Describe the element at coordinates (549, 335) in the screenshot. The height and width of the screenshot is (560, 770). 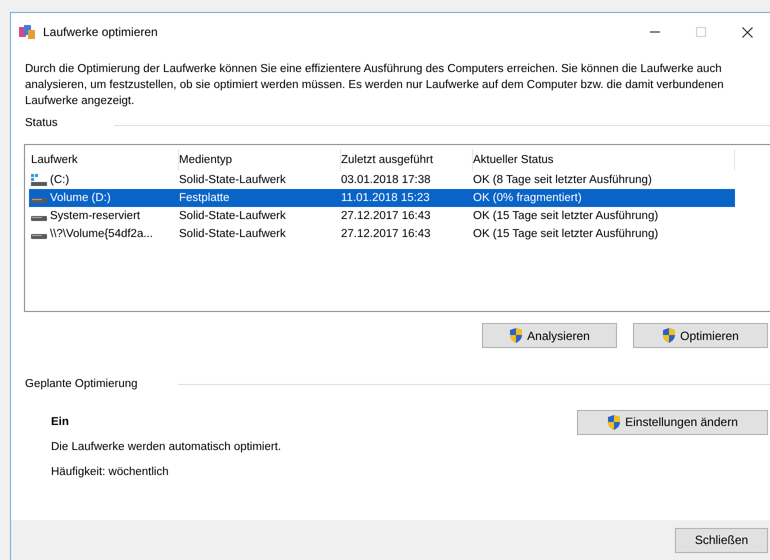
I see `action-button: Analysieren` at that location.